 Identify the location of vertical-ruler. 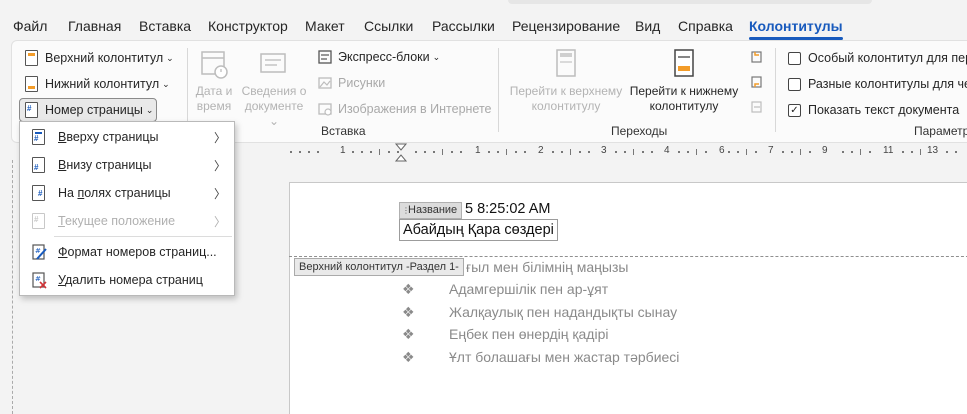
(12, 287).